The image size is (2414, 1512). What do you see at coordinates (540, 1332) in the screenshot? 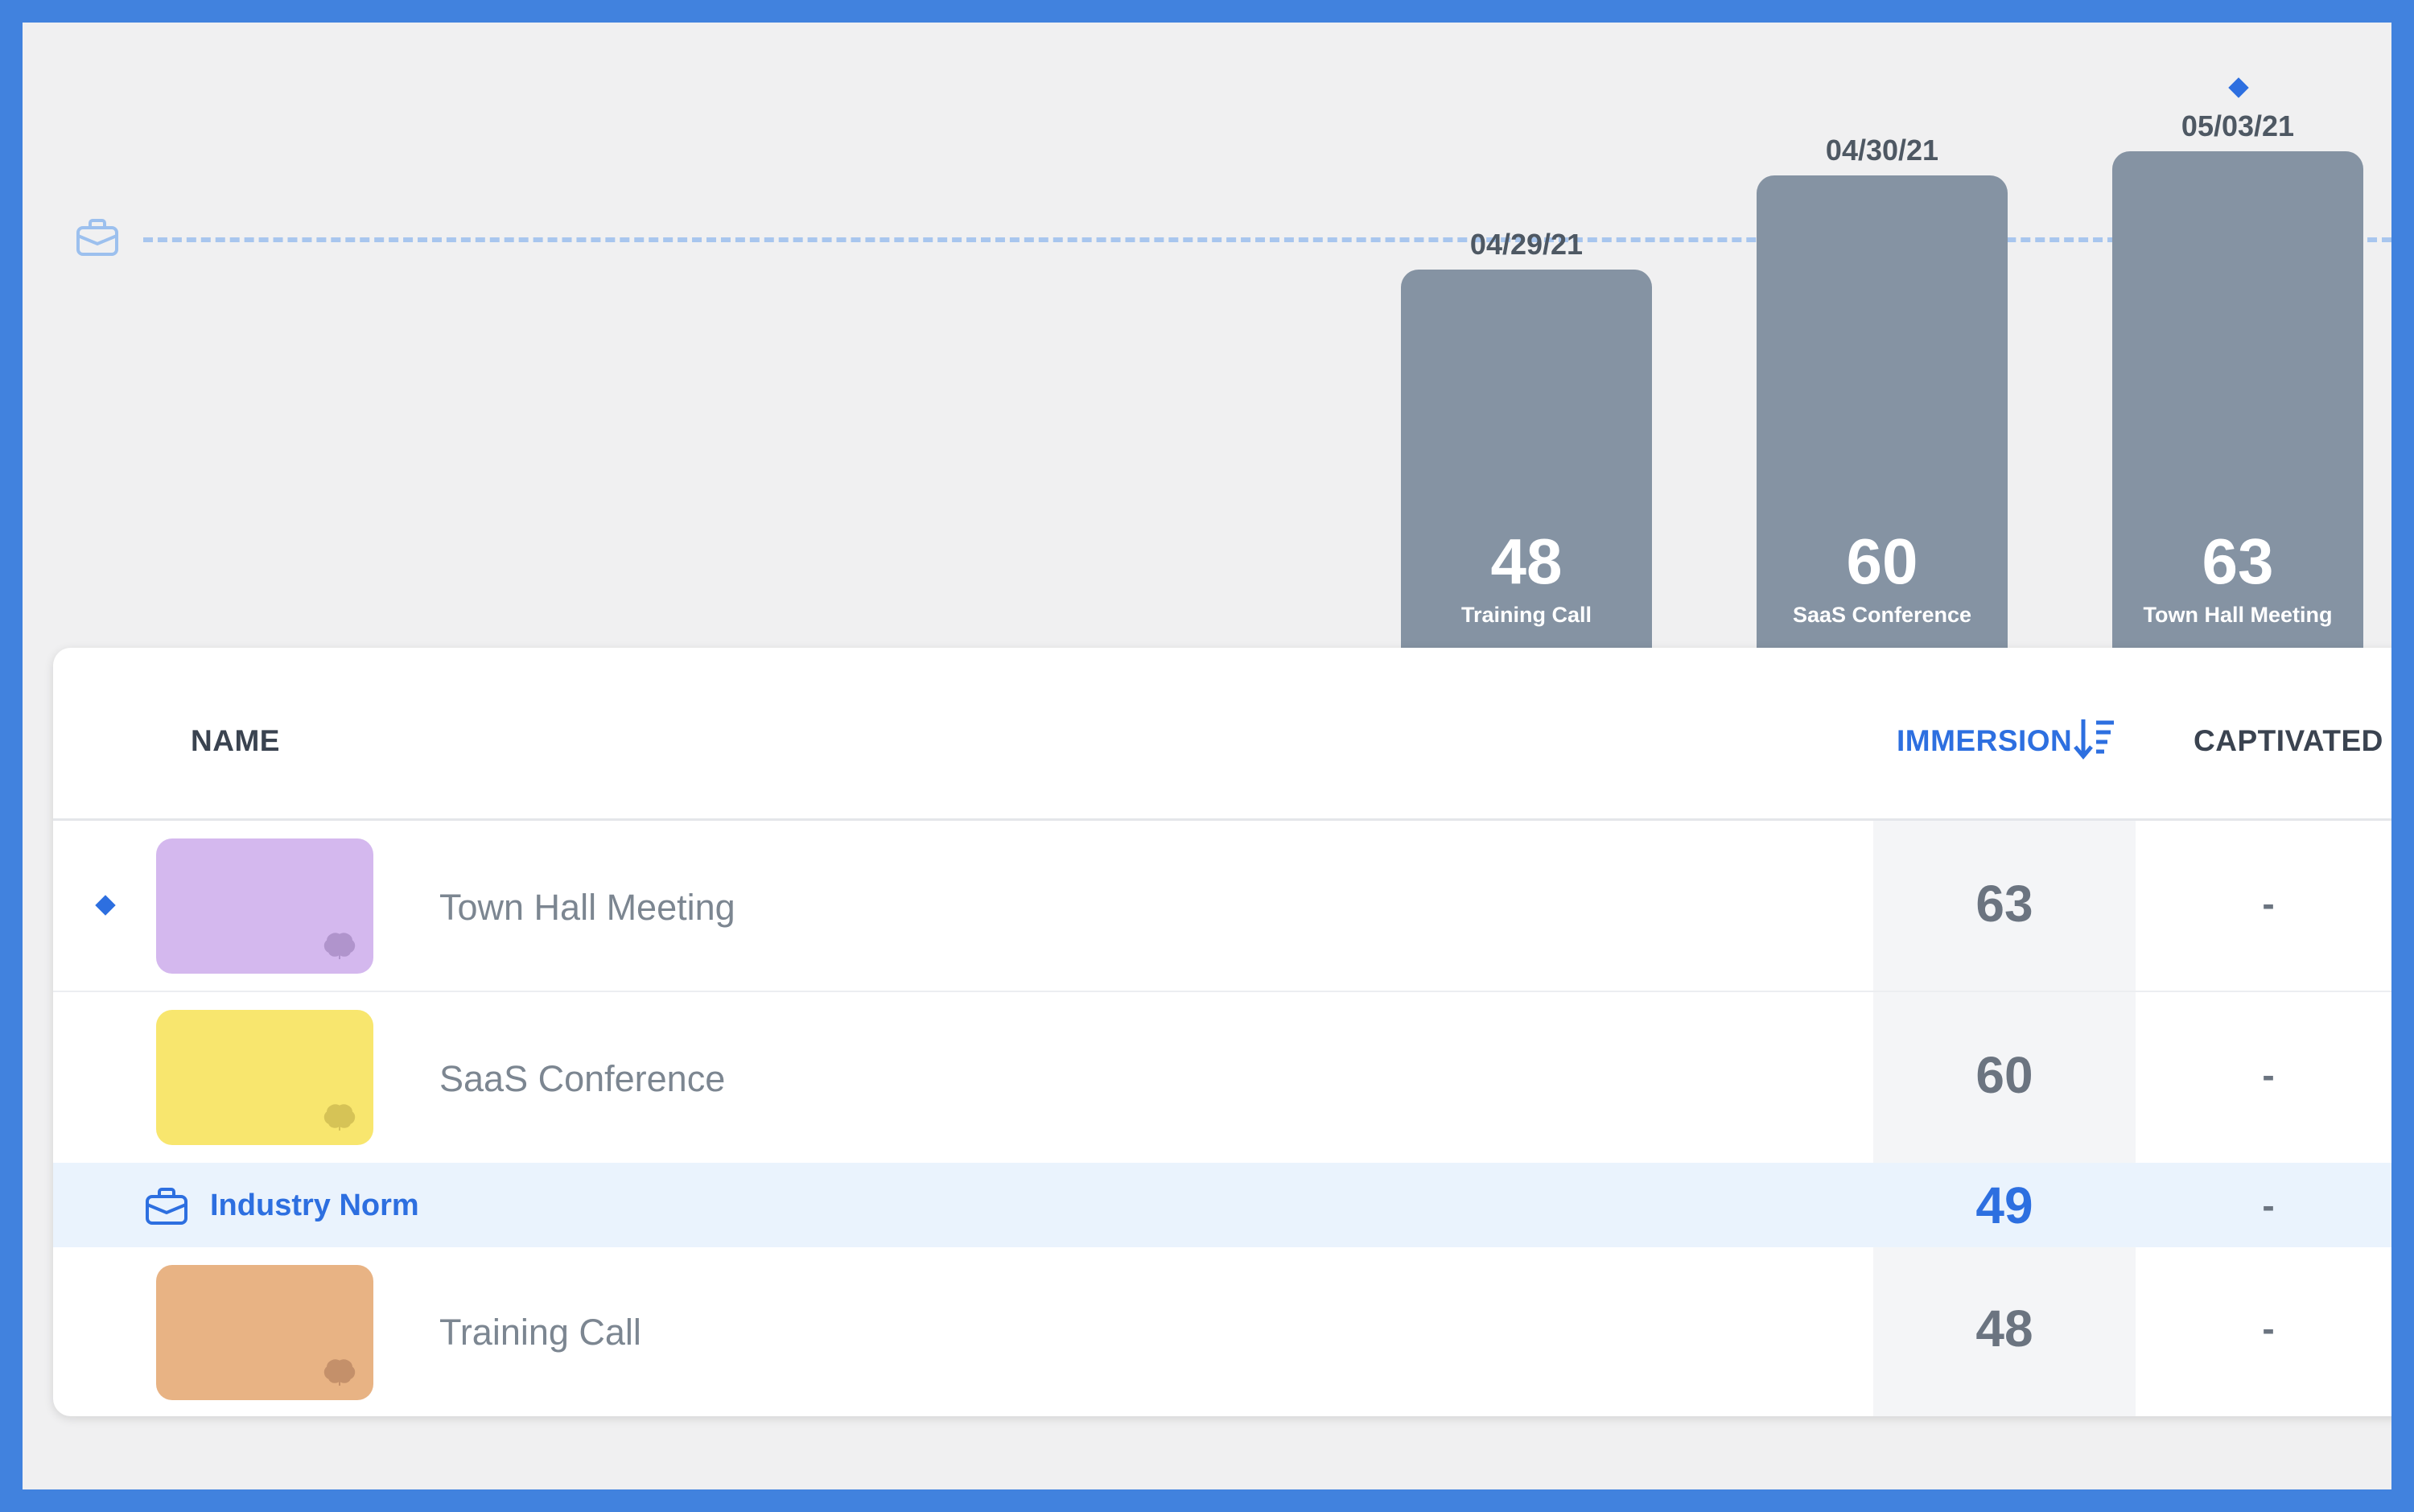
I see `row-name: Training Call` at bounding box center [540, 1332].